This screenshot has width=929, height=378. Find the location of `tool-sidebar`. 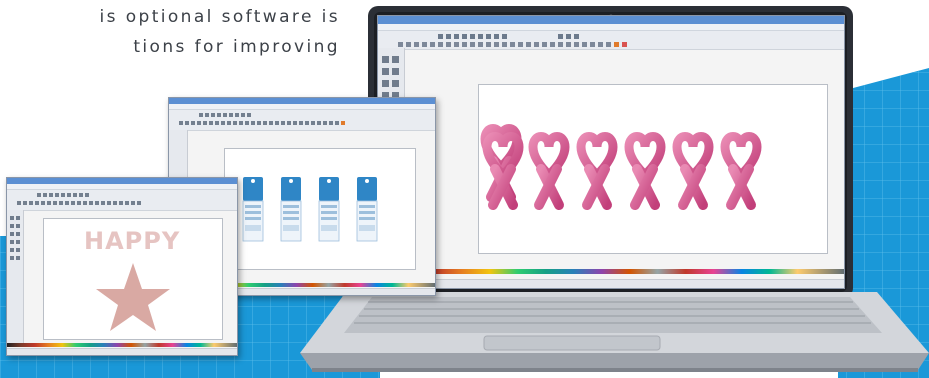

tool-sidebar is located at coordinates (15, 277).